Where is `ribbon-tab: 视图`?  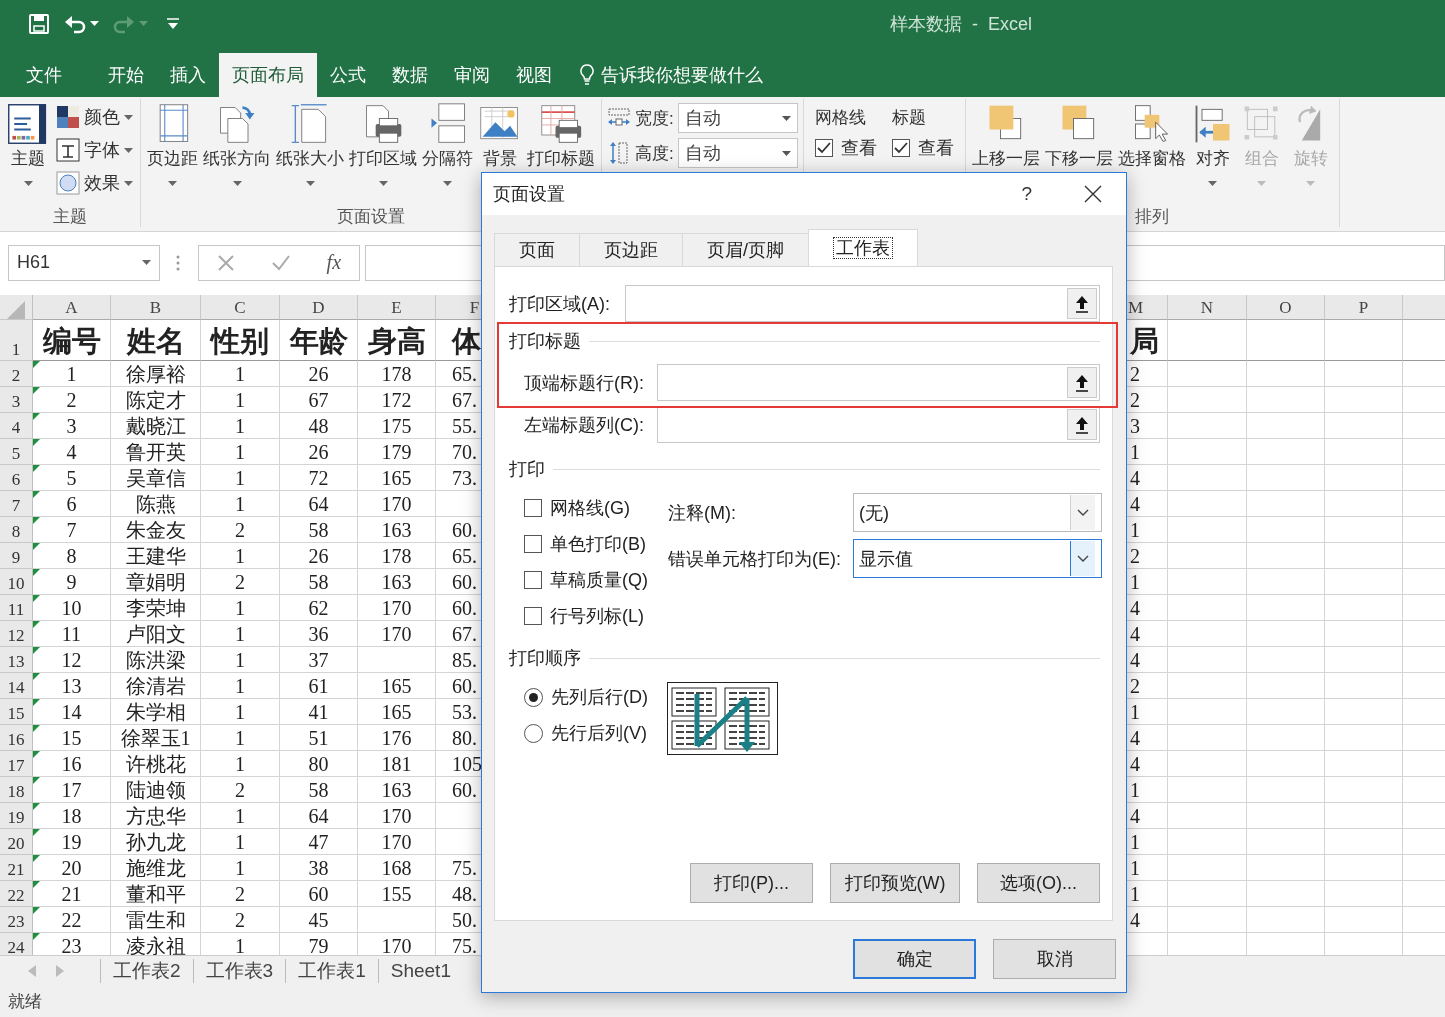
ribbon-tab: 视图 is located at coordinates (534, 75).